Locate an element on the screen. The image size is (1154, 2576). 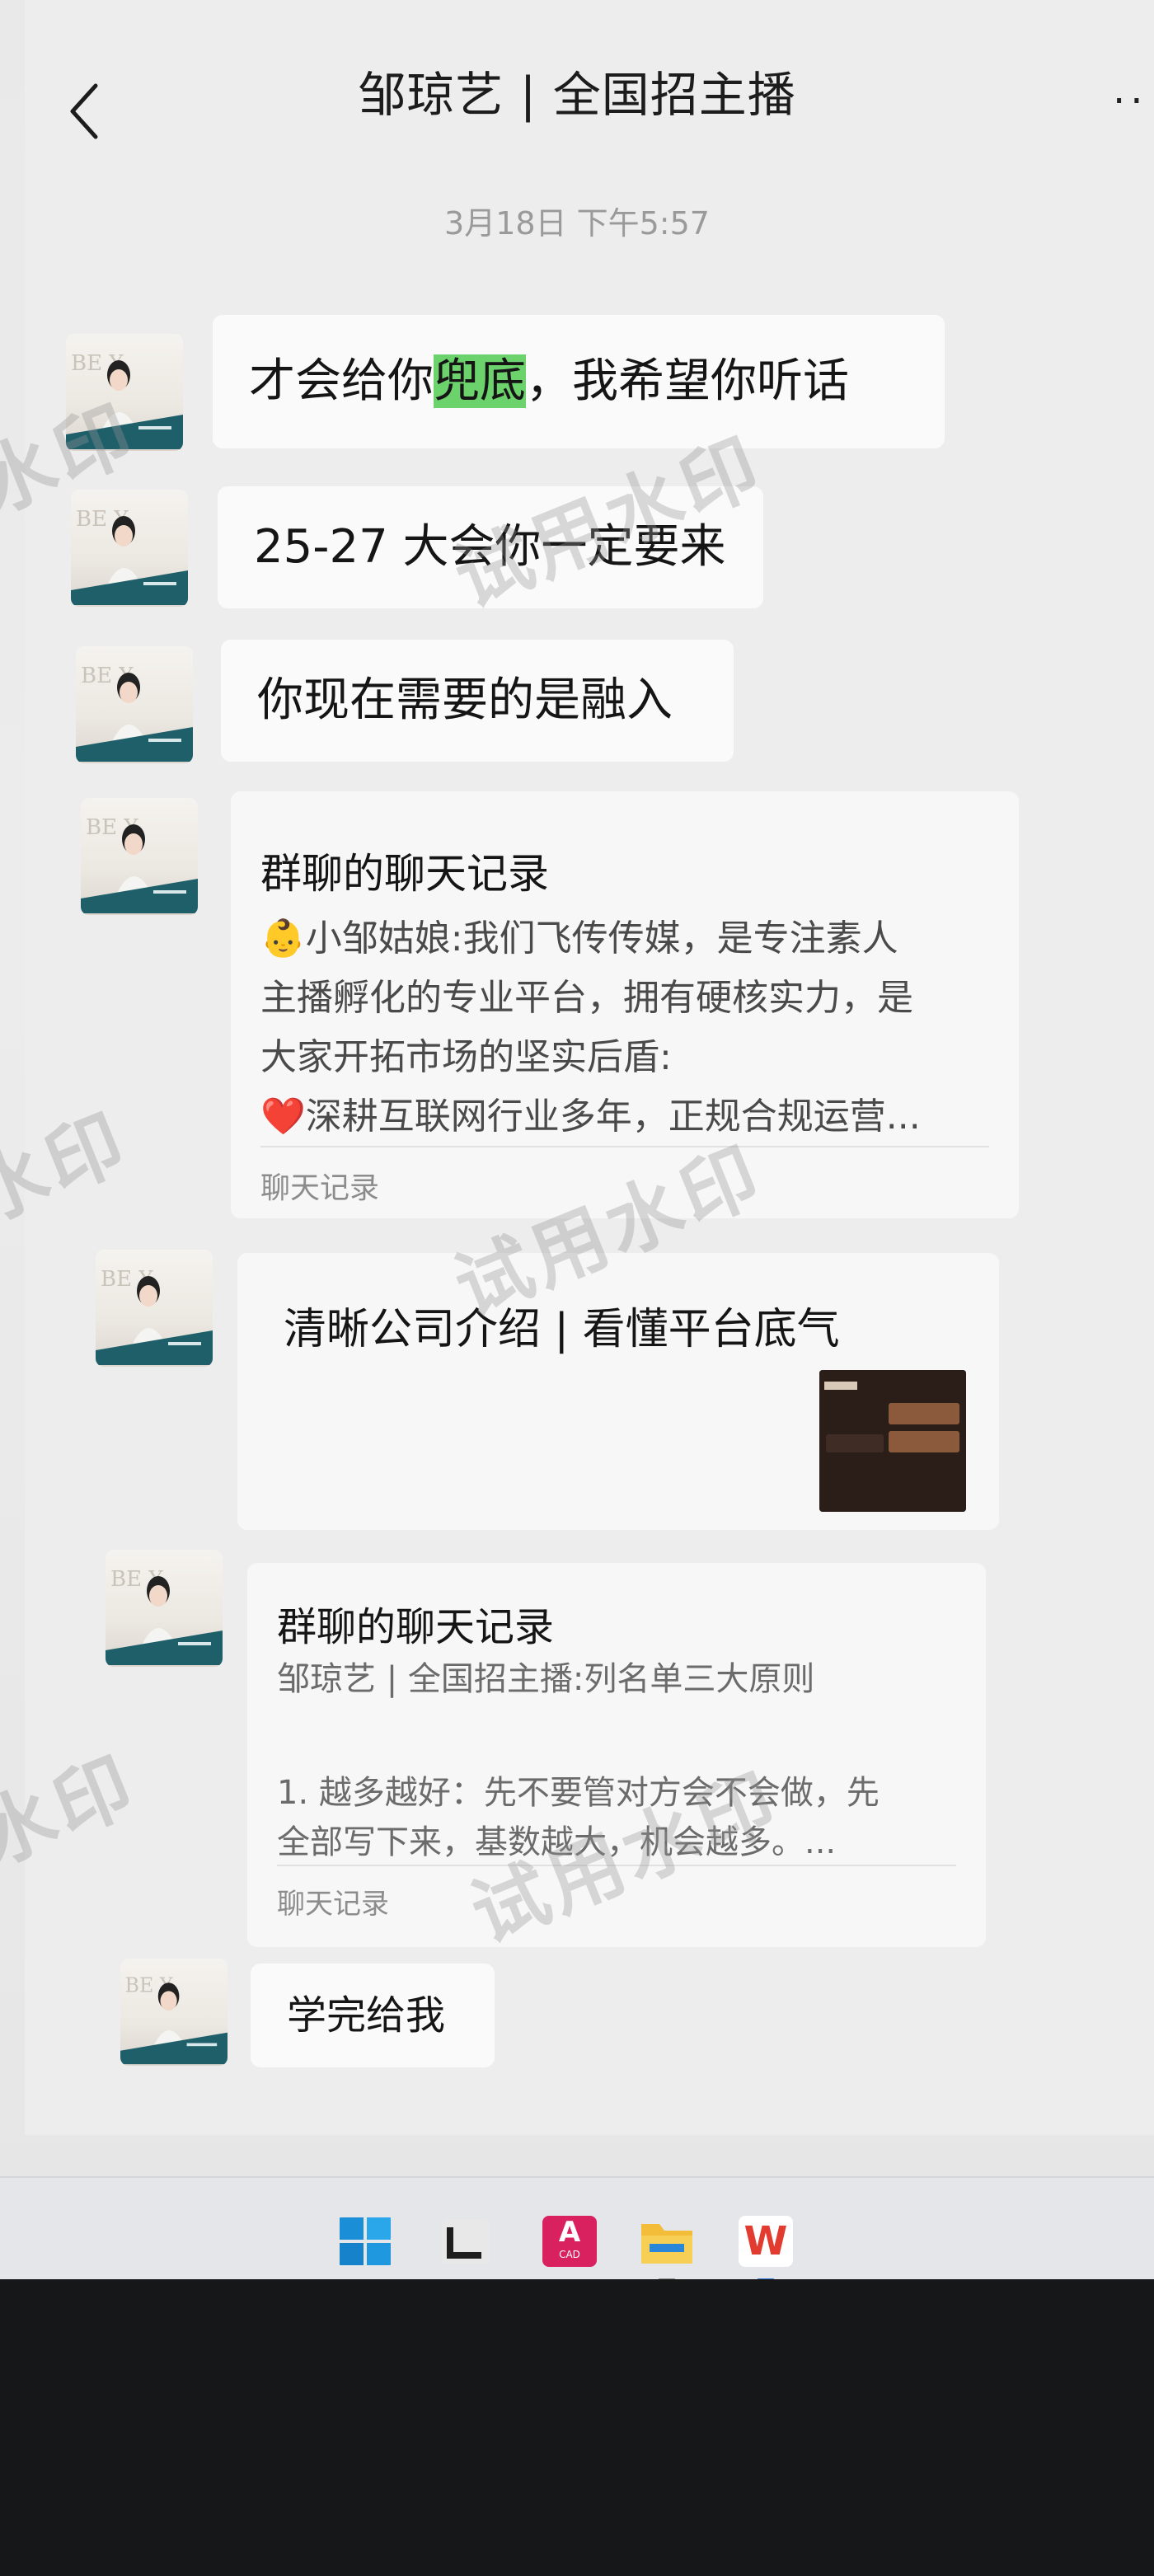
message-text: 你现在需要的是融入 is located at coordinates (465, 700).